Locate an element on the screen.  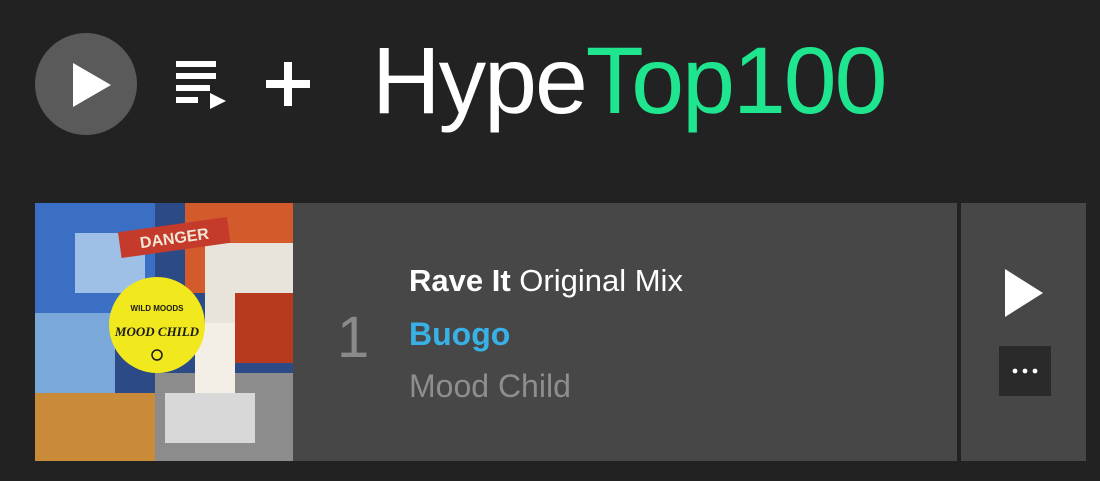
track-actions is located at coordinates (1023, 332).